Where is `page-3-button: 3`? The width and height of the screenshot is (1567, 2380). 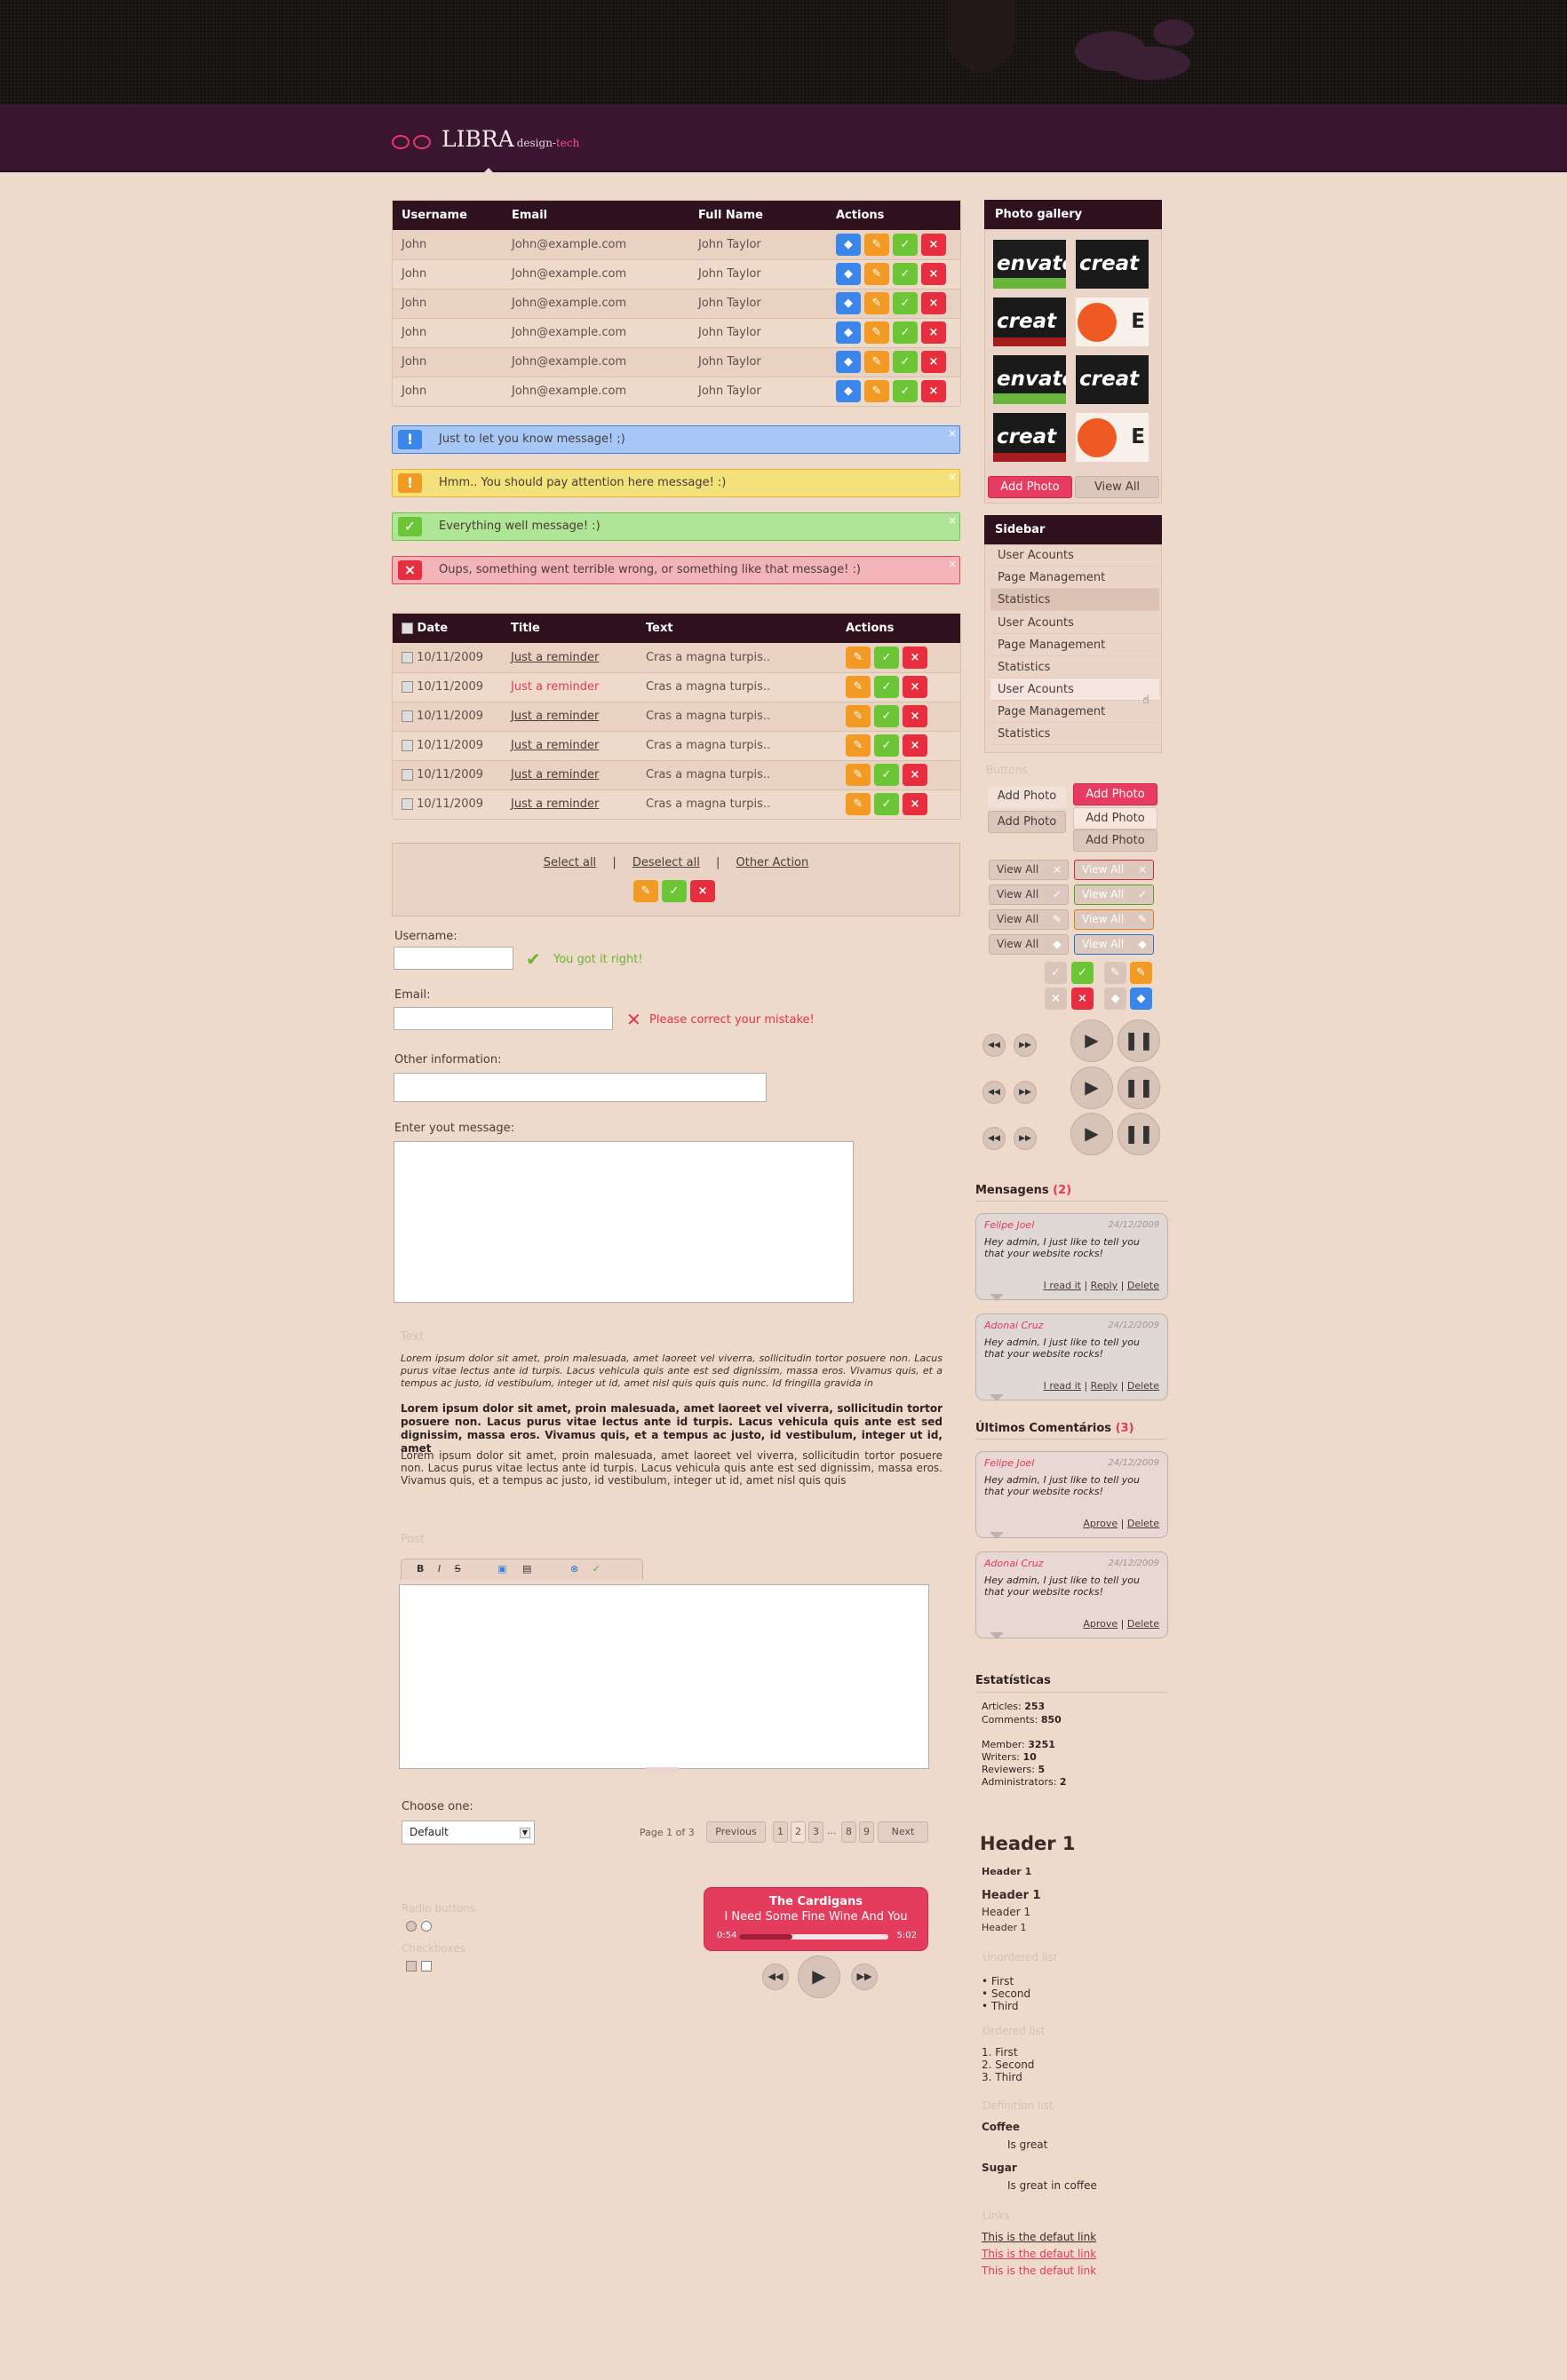
page-3-button: 3 is located at coordinates (815, 1832).